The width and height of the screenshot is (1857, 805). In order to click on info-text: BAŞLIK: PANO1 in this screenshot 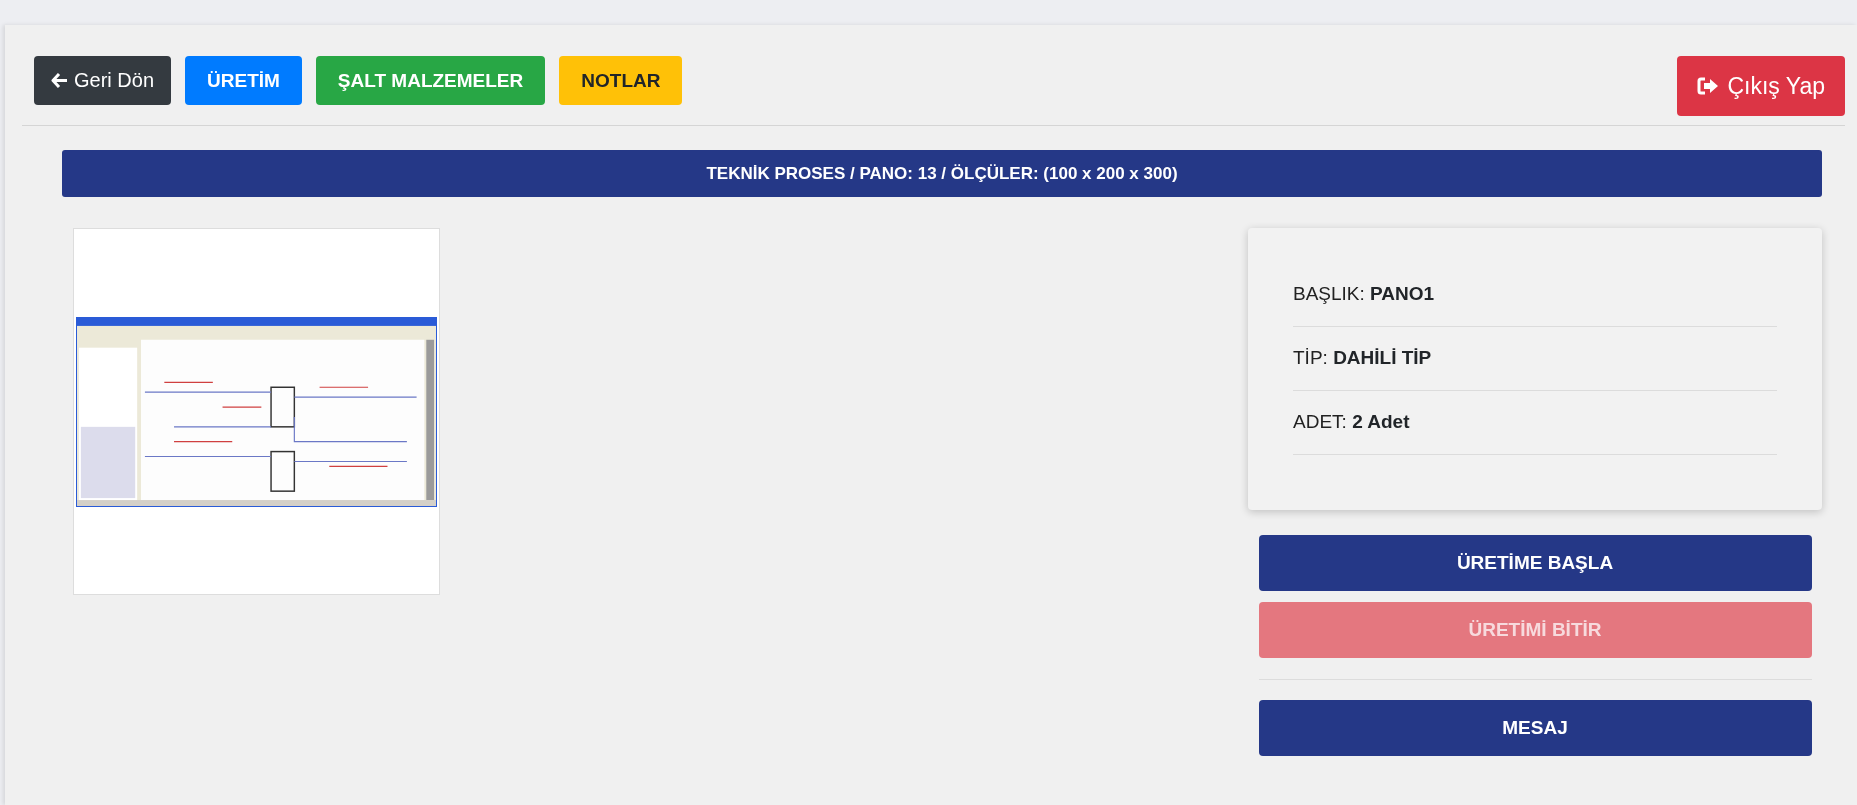, I will do `click(1535, 295)`.